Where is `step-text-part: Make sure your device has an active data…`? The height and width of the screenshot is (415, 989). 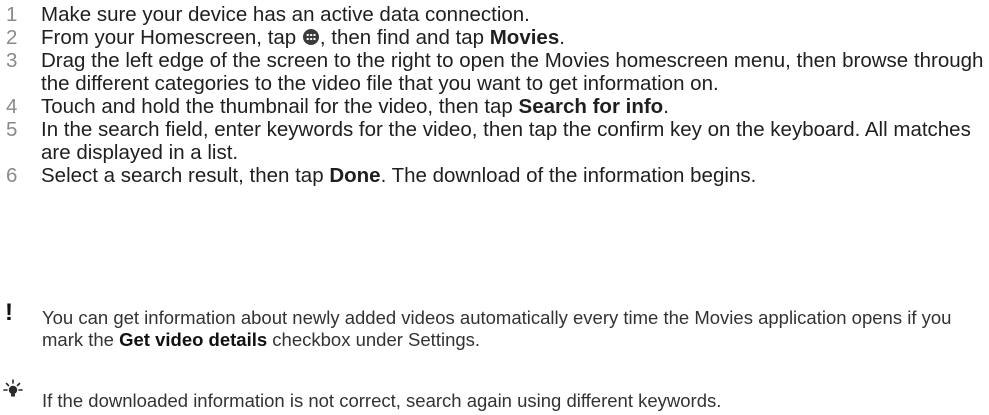
step-text-part: Make sure your device has an active data… is located at coordinates (285, 14).